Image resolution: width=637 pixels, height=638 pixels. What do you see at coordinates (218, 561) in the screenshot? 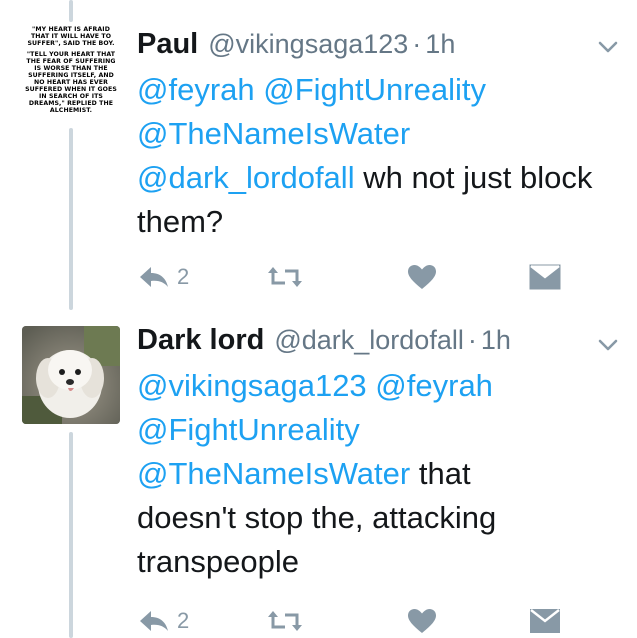
I see `tweet-body-text: transpeople` at bounding box center [218, 561].